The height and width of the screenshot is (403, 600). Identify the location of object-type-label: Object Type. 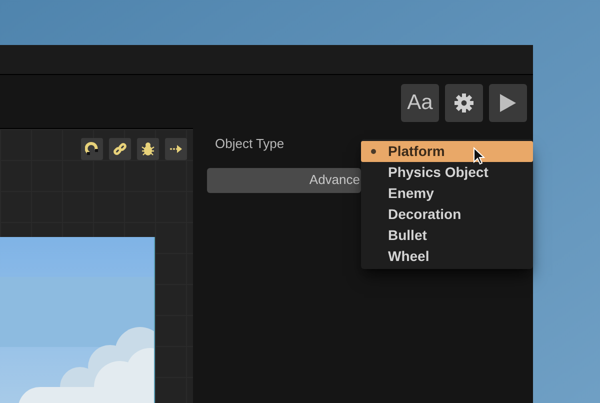
(249, 144).